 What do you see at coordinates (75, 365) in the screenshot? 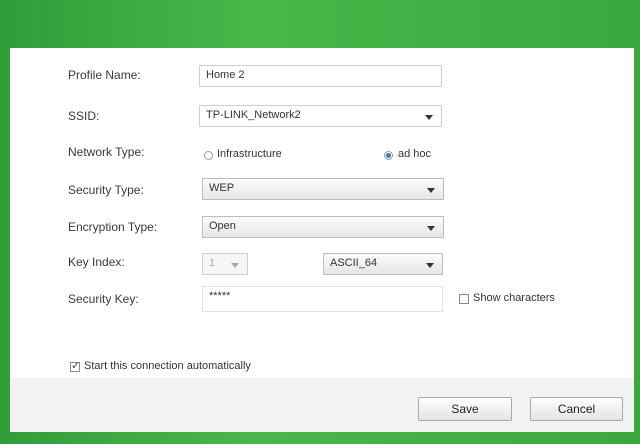
I see `auto-connect-checkbox` at bounding box center [75, 365].